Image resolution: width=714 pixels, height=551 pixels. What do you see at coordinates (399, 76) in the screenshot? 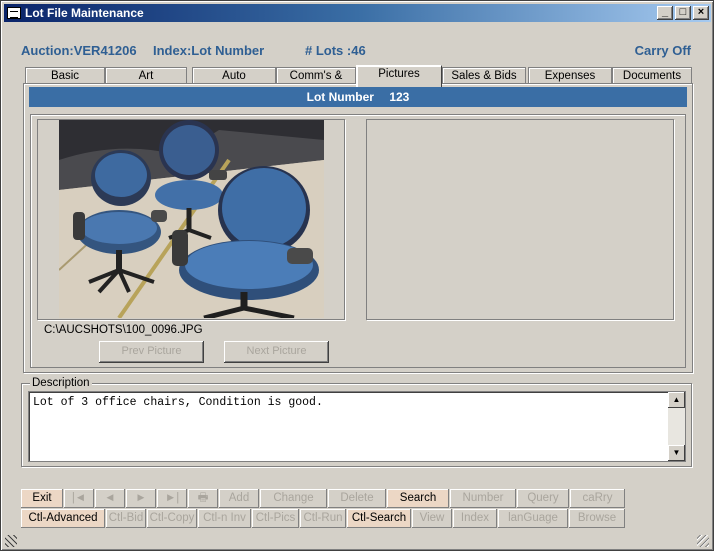
I see `tab-pictures: Pictures` at bounding box center [399, 76].